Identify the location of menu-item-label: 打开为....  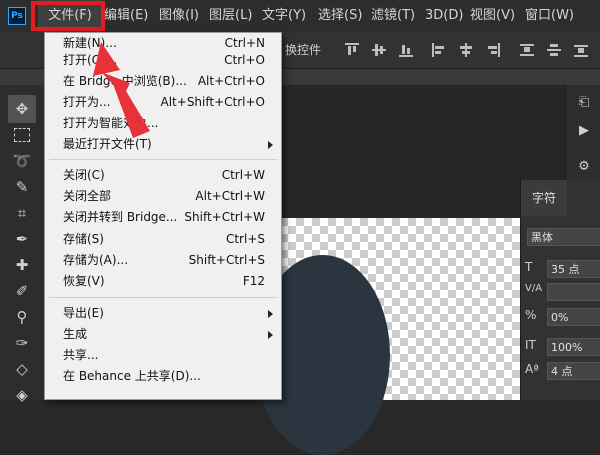
(87, 102).